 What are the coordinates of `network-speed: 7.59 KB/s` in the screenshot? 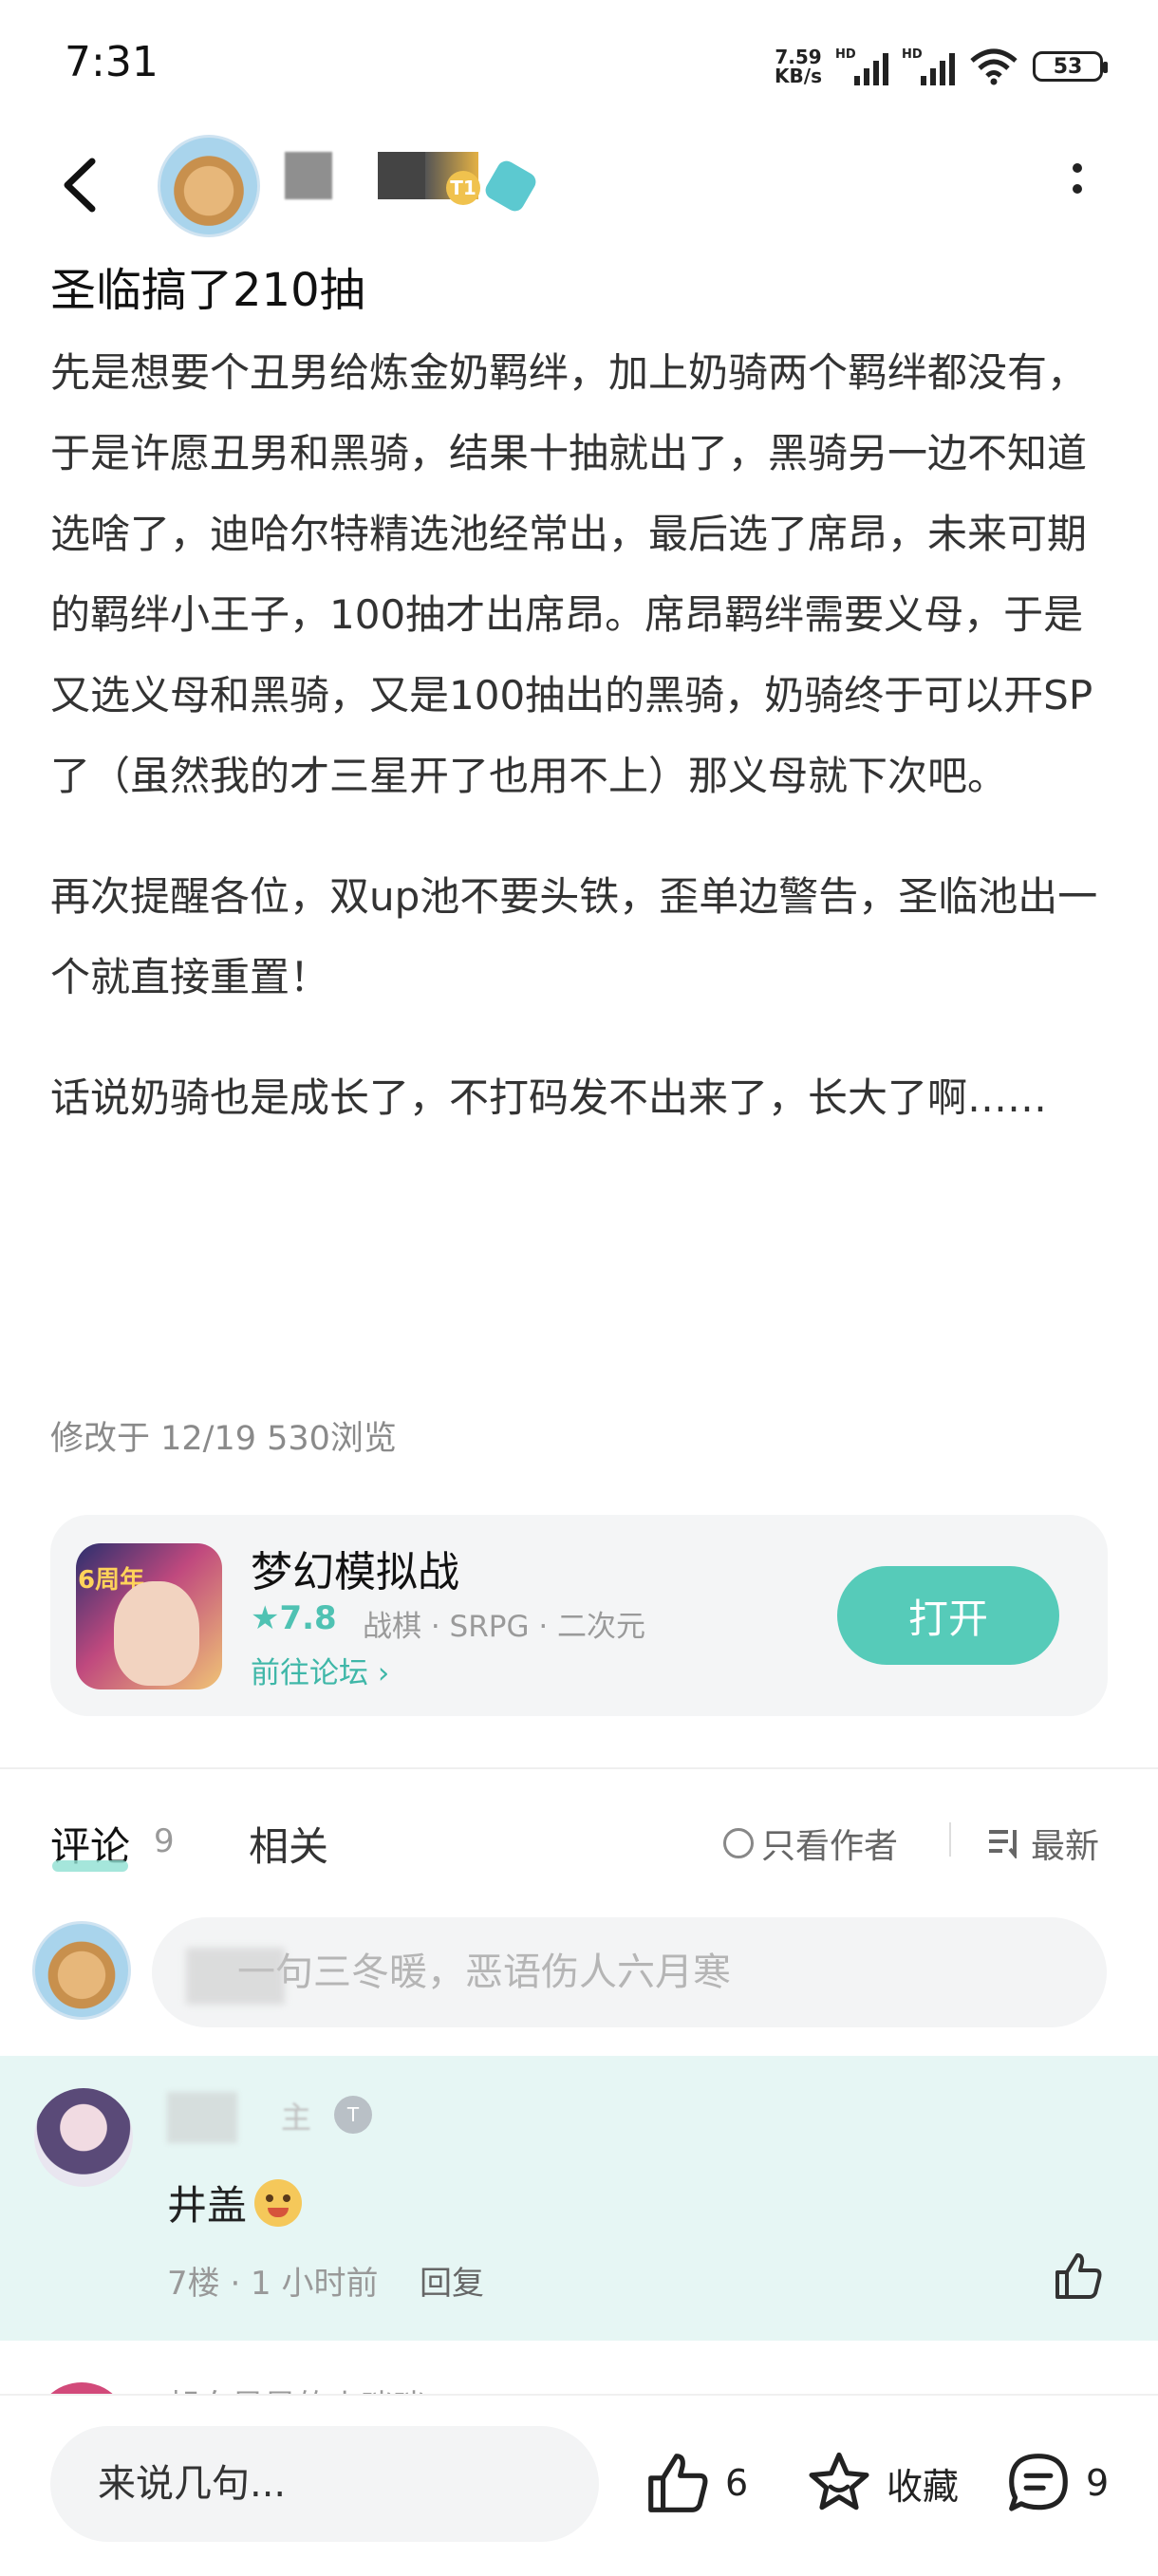 It's located at (798, 66).